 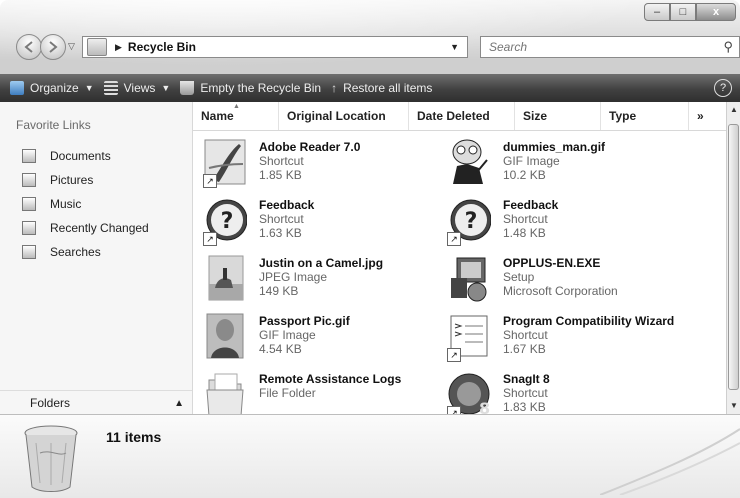 I want to click on file-type: File Folder, so click(x=287, y=393).